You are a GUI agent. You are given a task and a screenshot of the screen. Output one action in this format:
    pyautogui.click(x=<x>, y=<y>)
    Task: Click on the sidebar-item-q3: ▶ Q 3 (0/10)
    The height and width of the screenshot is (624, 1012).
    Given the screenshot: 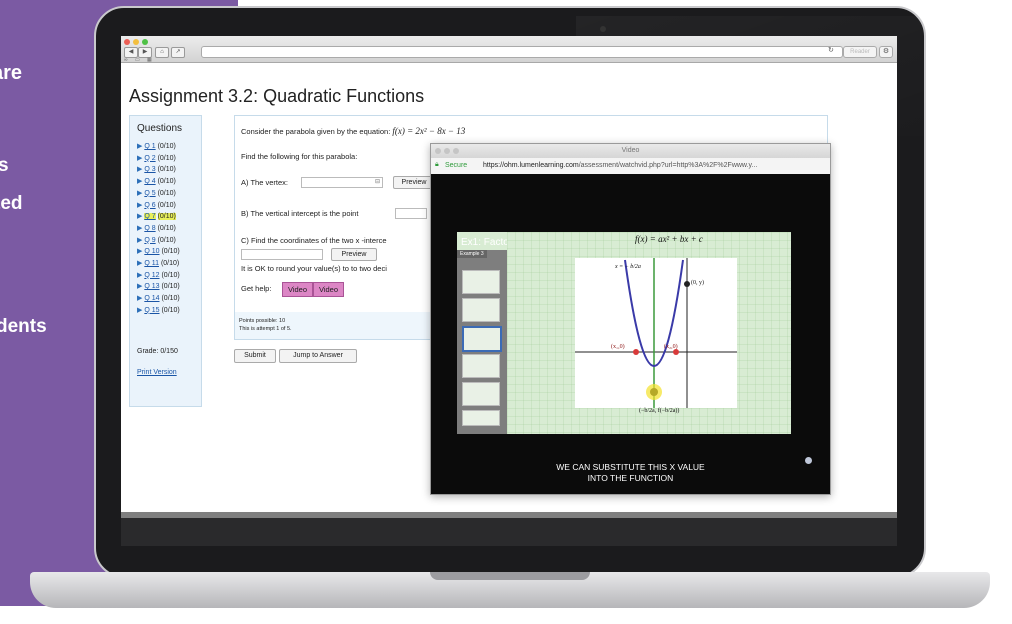 What is the action you would take?
    pyautogui.click(x=156, y=169)
    